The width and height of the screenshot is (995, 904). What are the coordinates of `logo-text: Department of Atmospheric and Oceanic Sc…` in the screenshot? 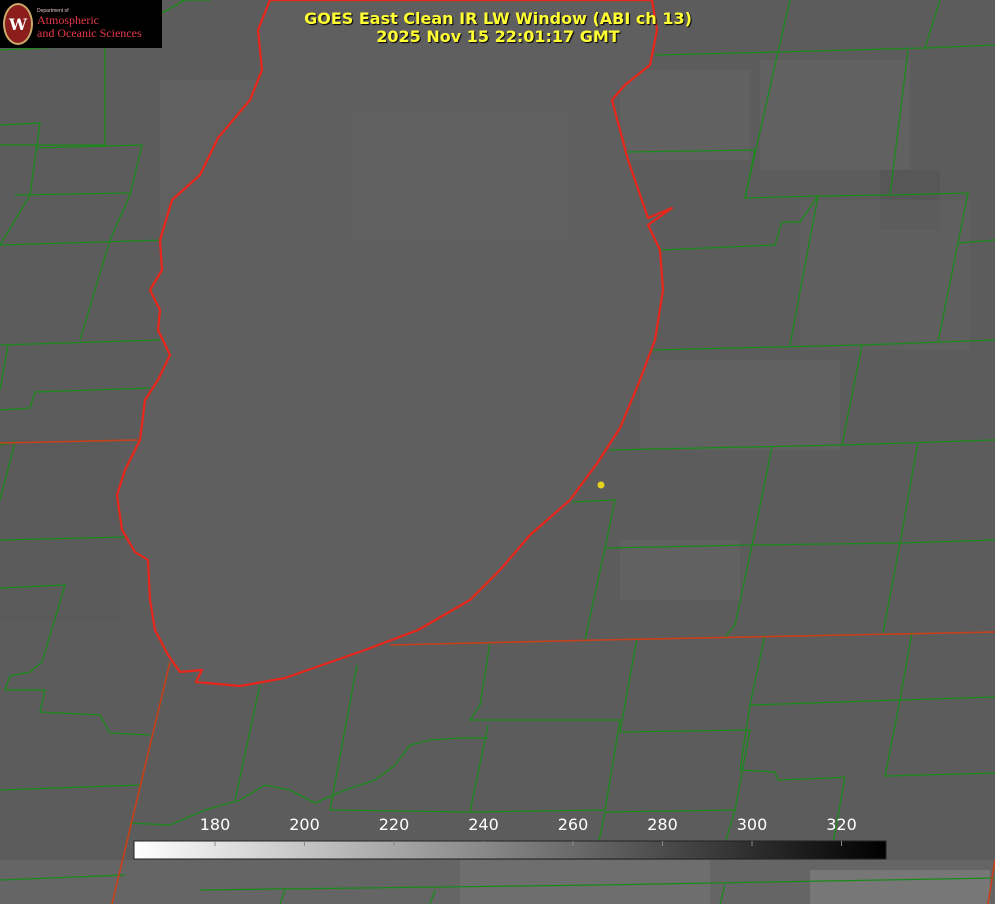 It's located at (89, 24).